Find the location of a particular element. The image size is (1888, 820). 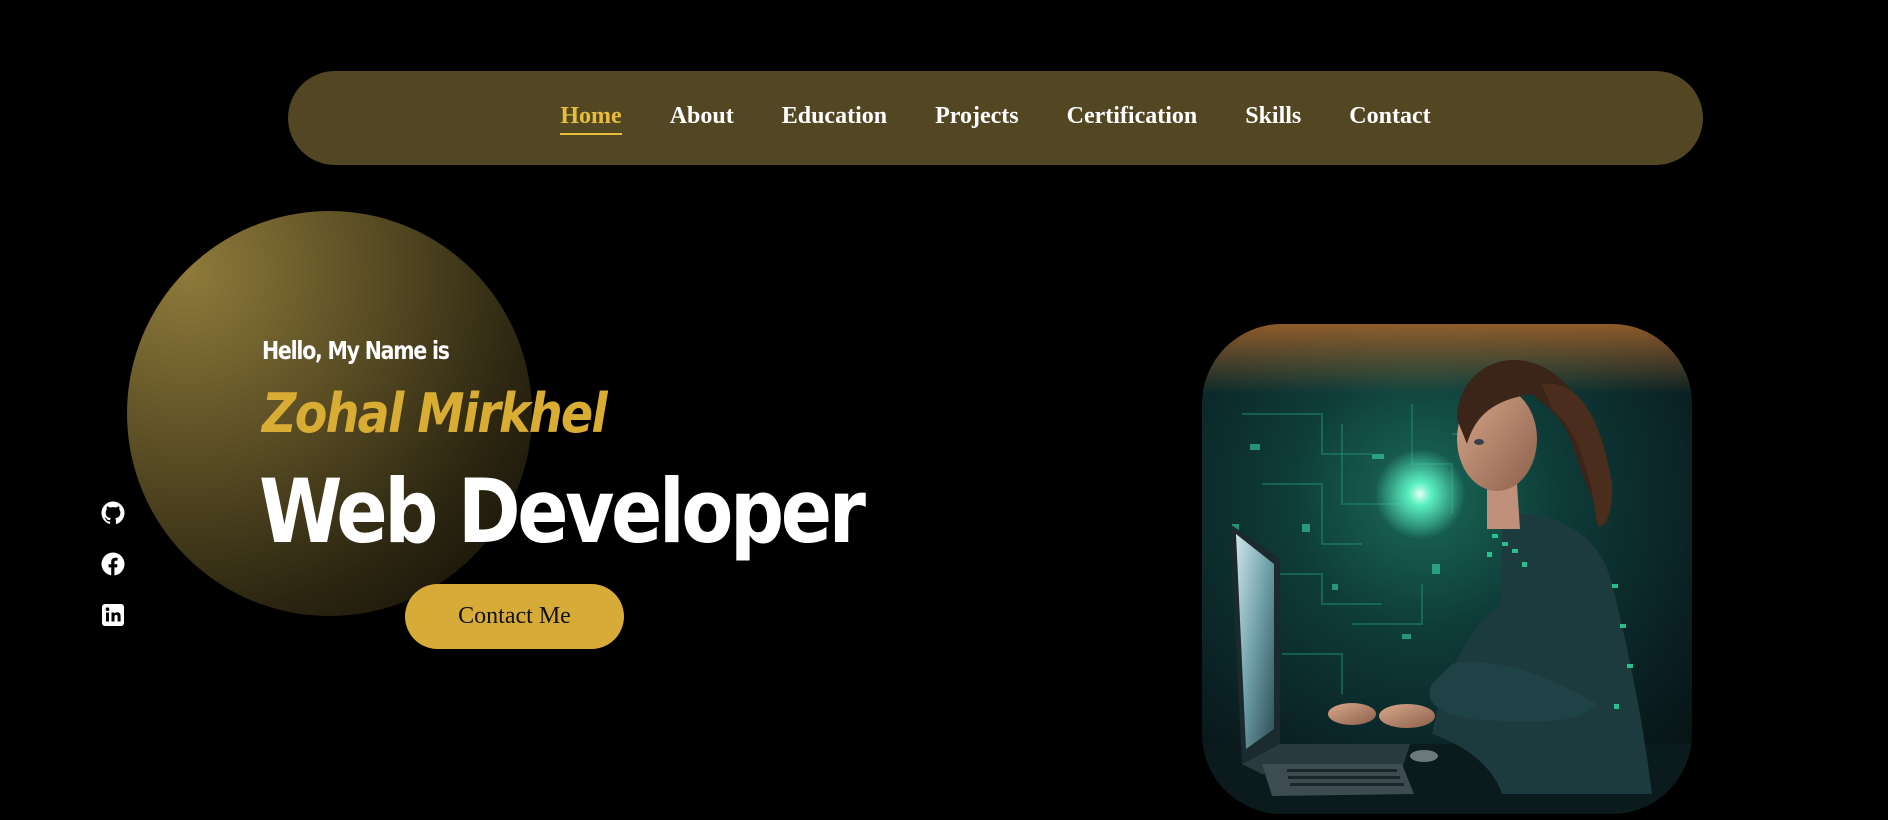

hero-name: Zohal Mirkhel is located at coordinates (435, 413).